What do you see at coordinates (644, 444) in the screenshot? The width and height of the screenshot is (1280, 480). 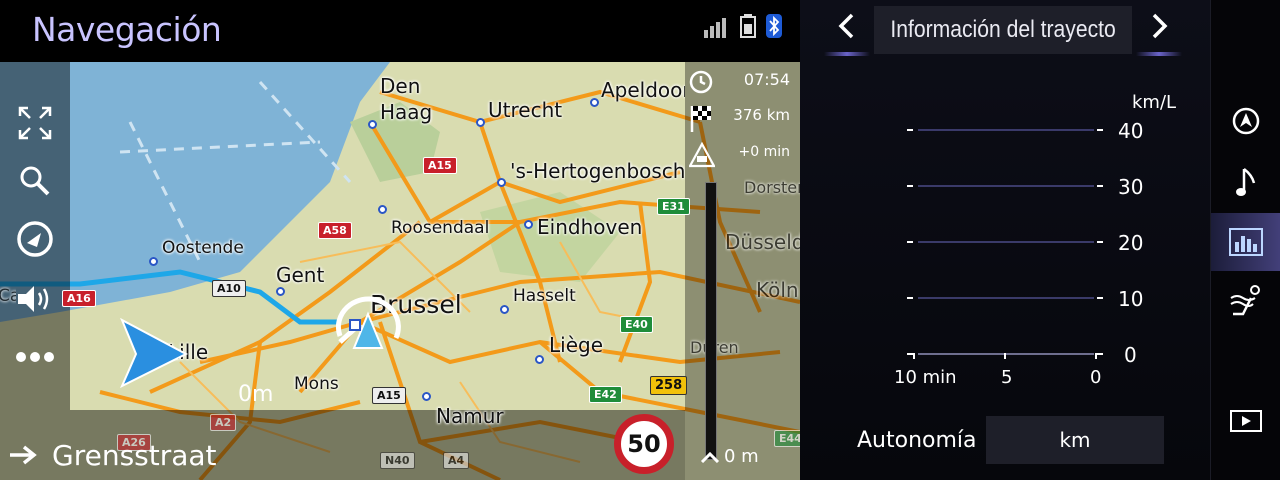 I see `speed-limit-sign: 50` at bounding box center [644, 444].